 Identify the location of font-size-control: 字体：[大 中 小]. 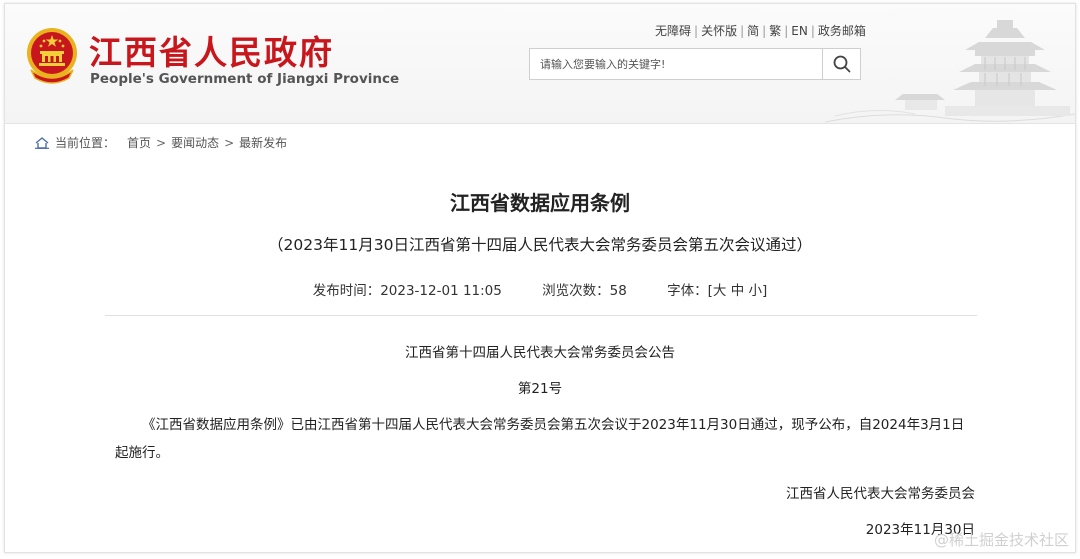
(717, 291).